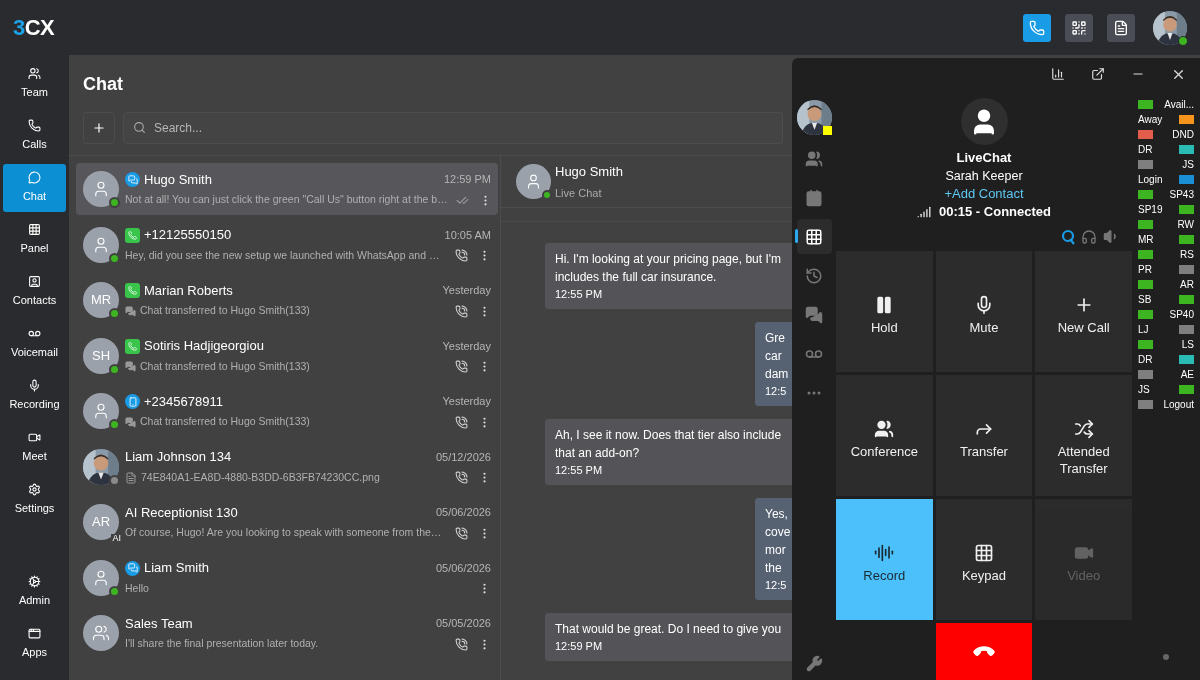  I want to click on nav-item: Team, so click(34, 84).